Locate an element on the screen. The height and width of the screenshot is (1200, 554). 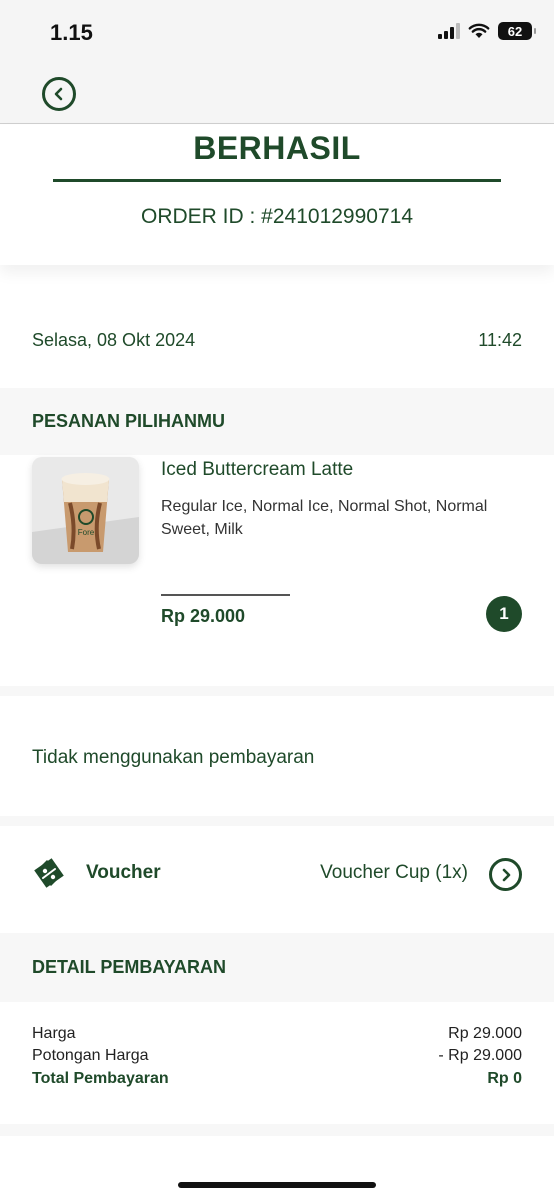
payment-row-discount: Potongan Harga - Rp 29.000 is located at coordinates (277, 1056).